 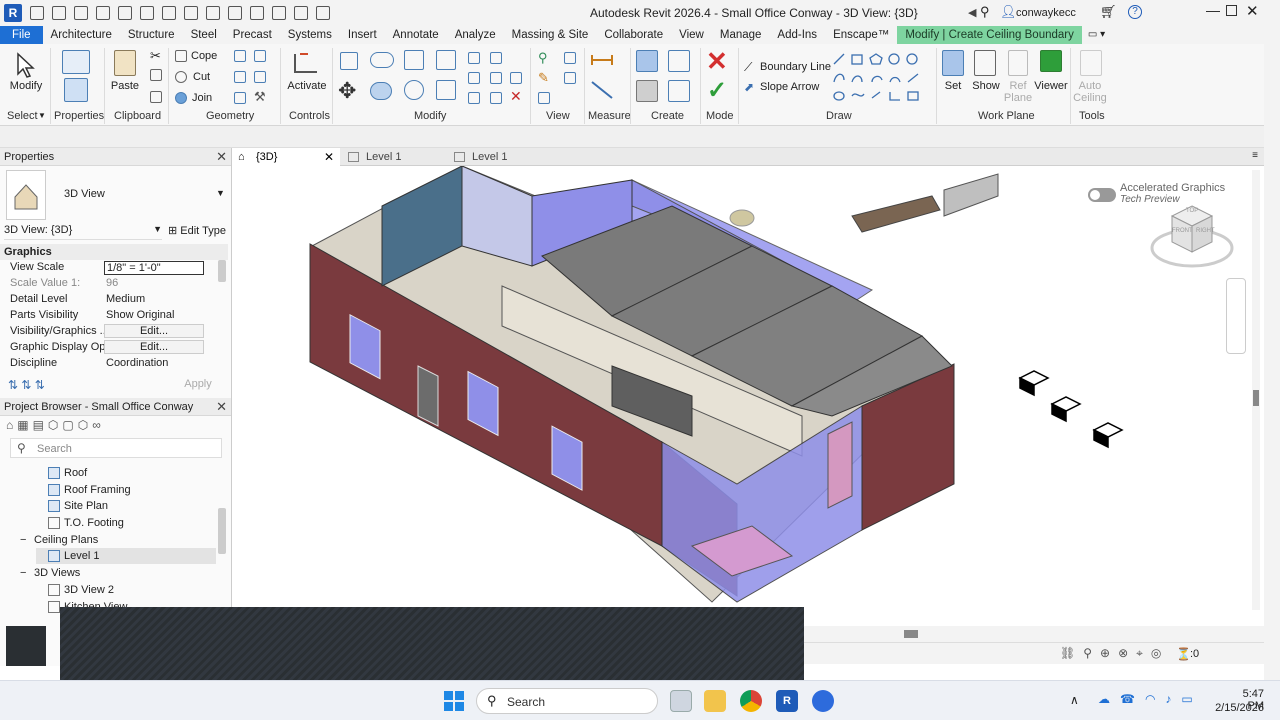 What do you see at coordinates (1256, 390) in the screenshot?
I see `vertical-scrollbar` at bounding box center [1256, 390].